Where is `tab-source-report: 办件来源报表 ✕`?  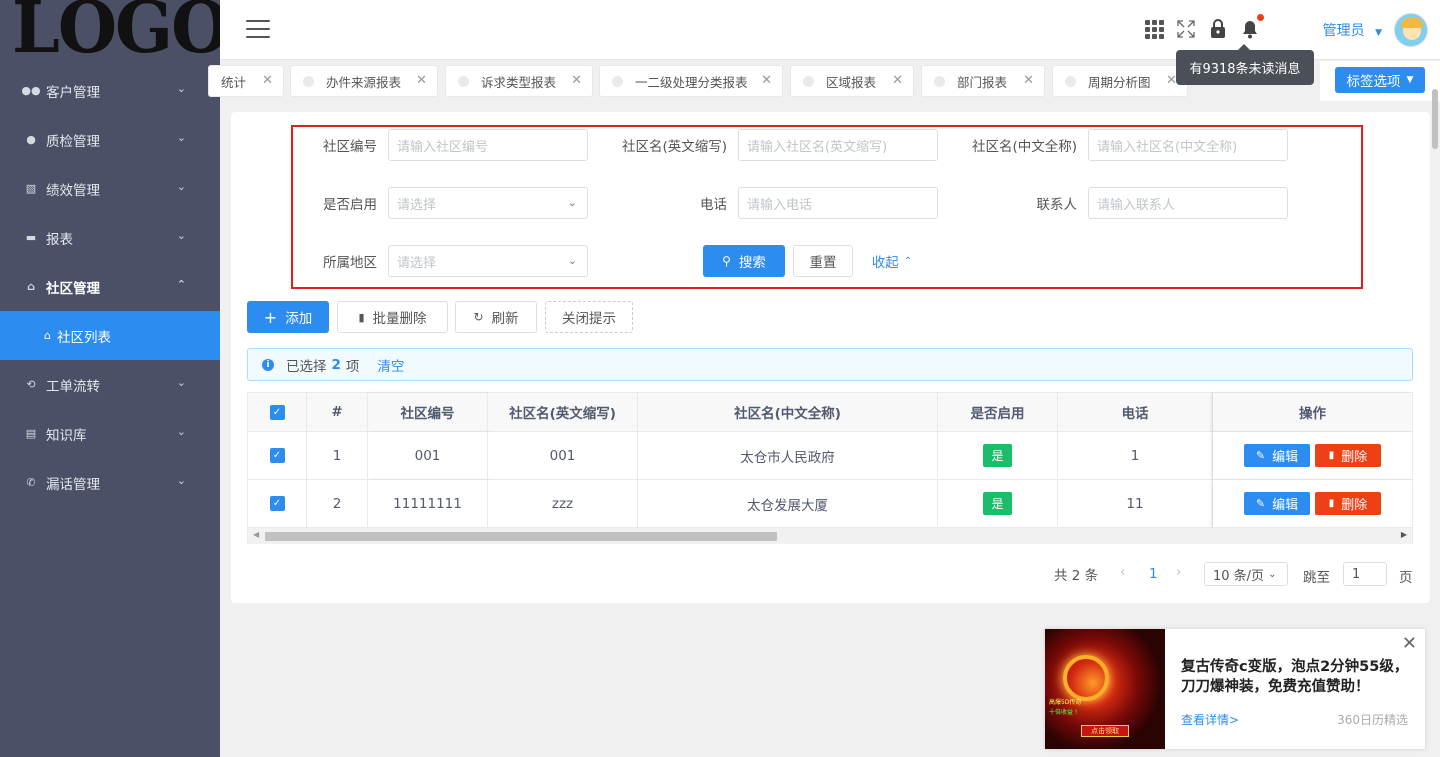
tab-source-report: 办件来源报表 ✕ is located at coordinates (364, 81).